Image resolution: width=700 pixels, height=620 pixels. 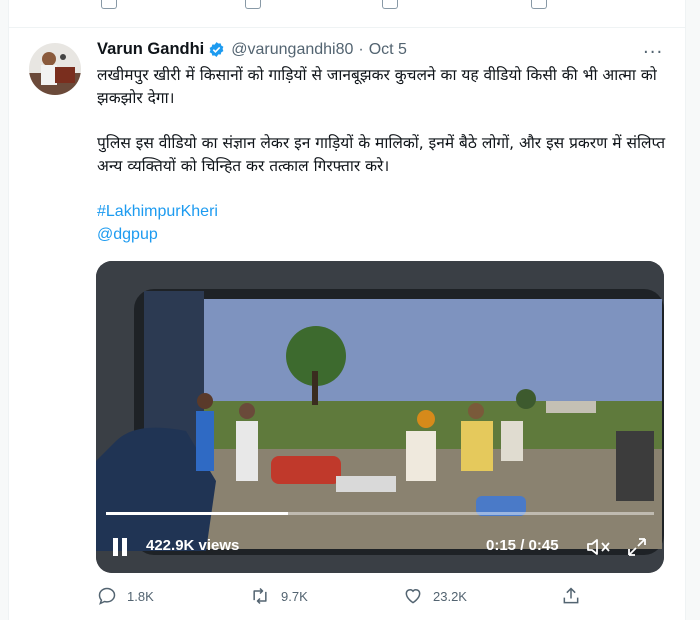 I want to click on tweet-actions: 1.8K 9.7K 23.2K, so click(x=347, y=599).